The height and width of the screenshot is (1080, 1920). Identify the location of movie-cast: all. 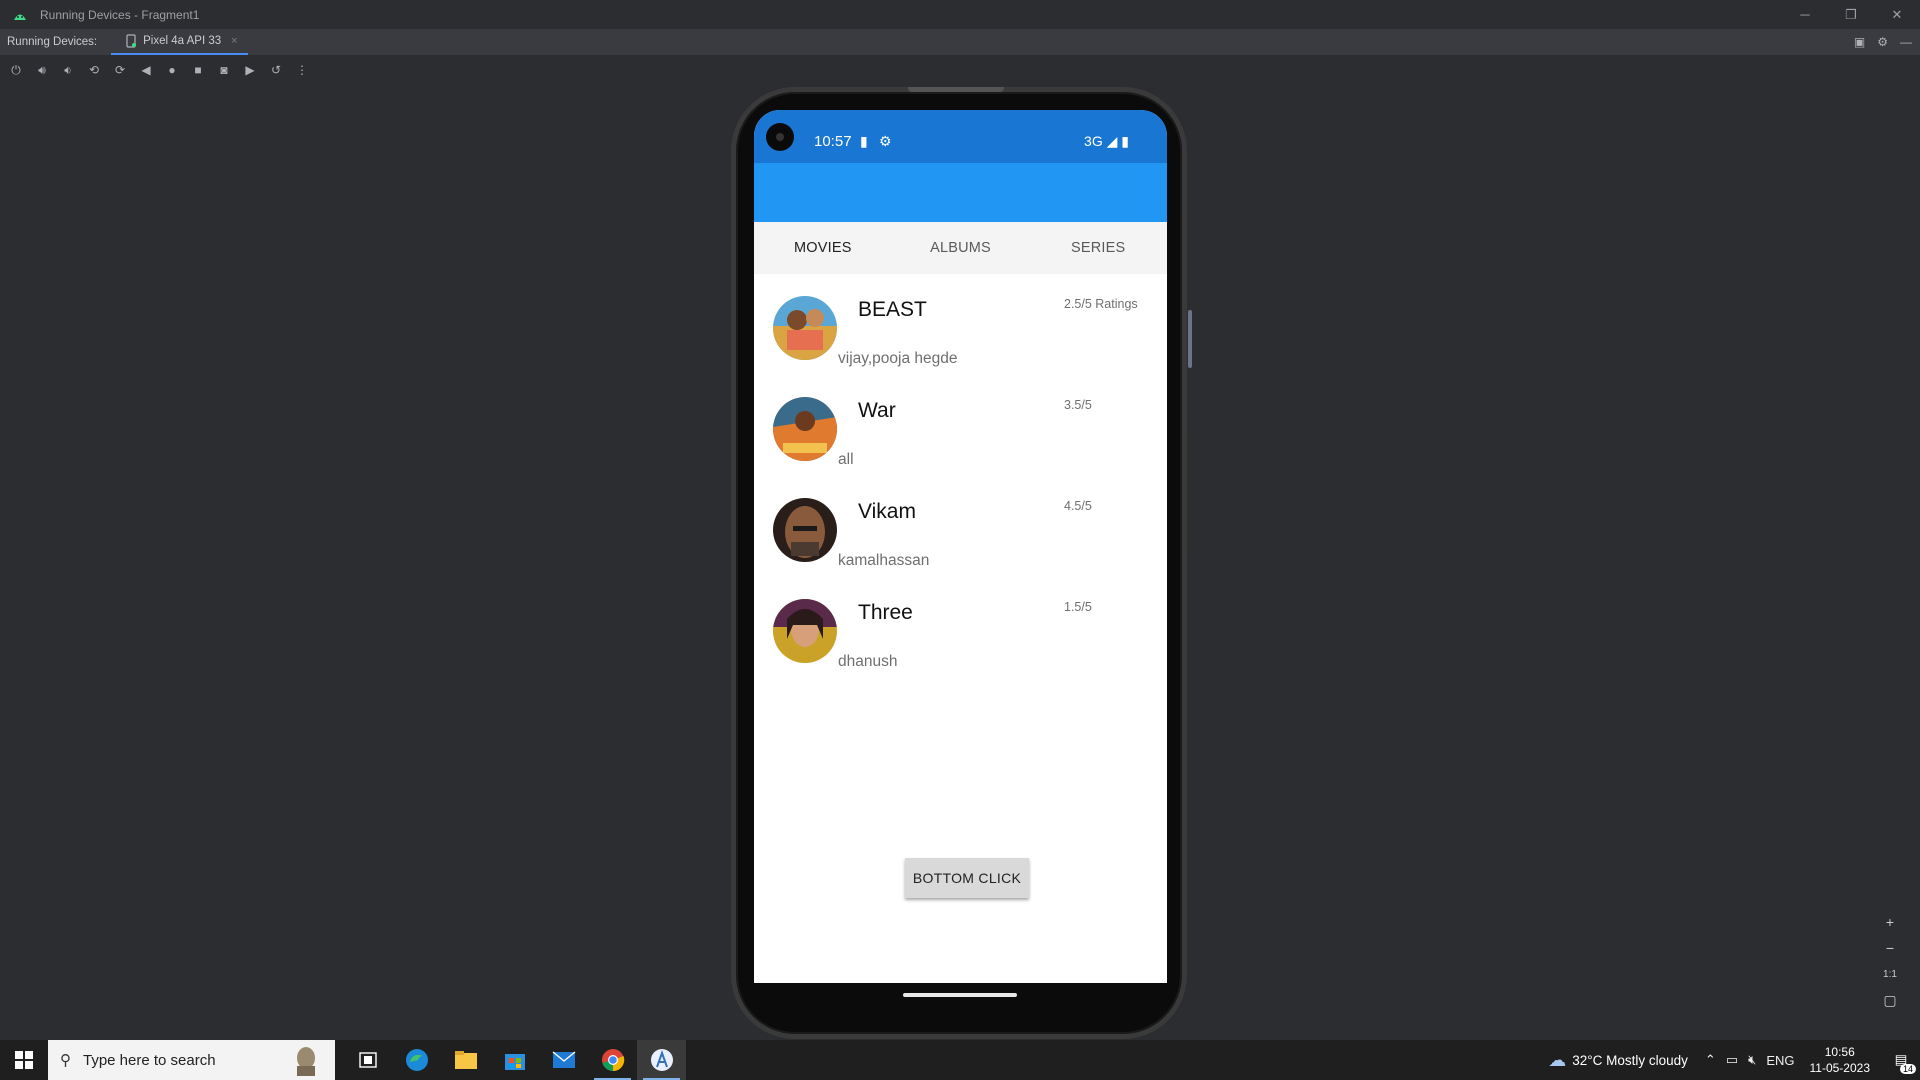
(846, 459).